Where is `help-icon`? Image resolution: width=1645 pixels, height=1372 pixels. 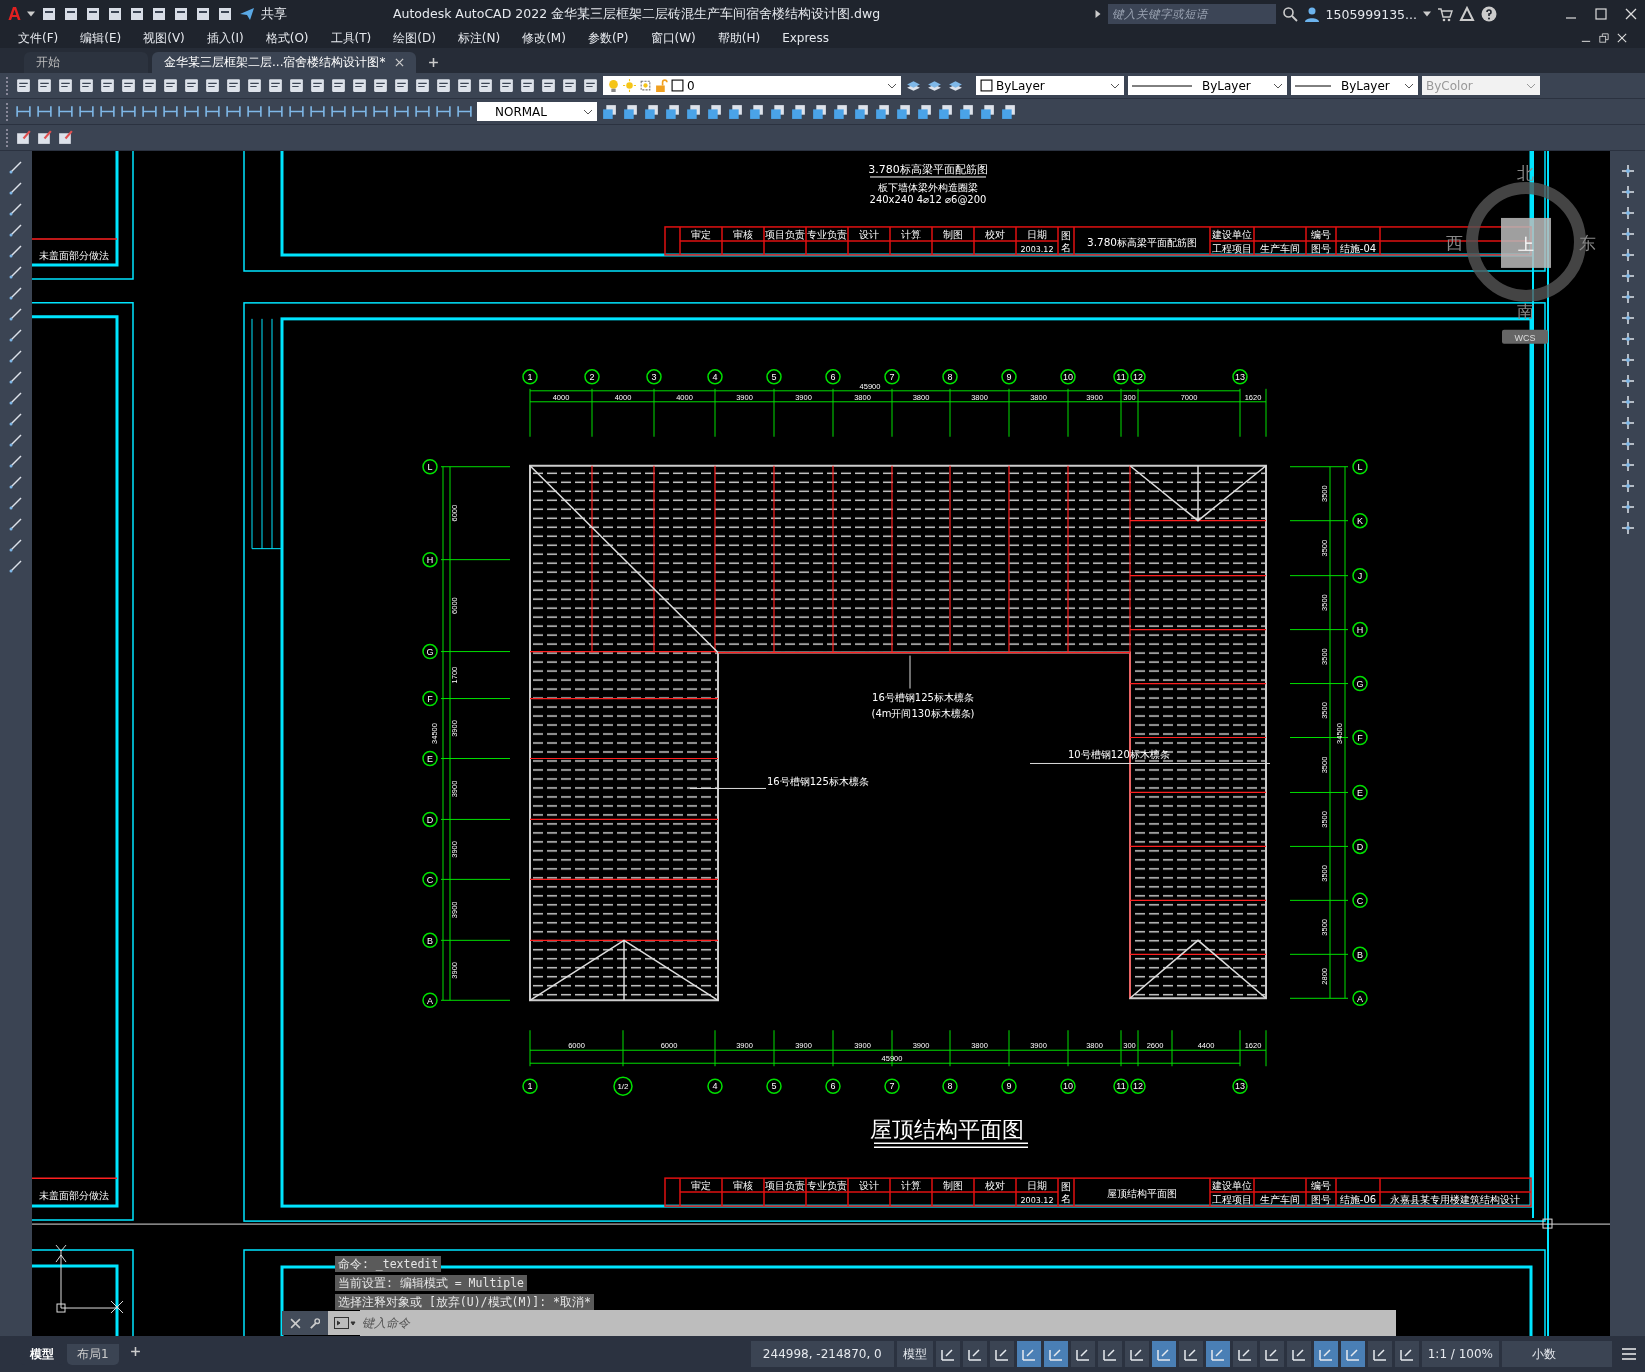 help-icon is located at coordinates (1489, 14).